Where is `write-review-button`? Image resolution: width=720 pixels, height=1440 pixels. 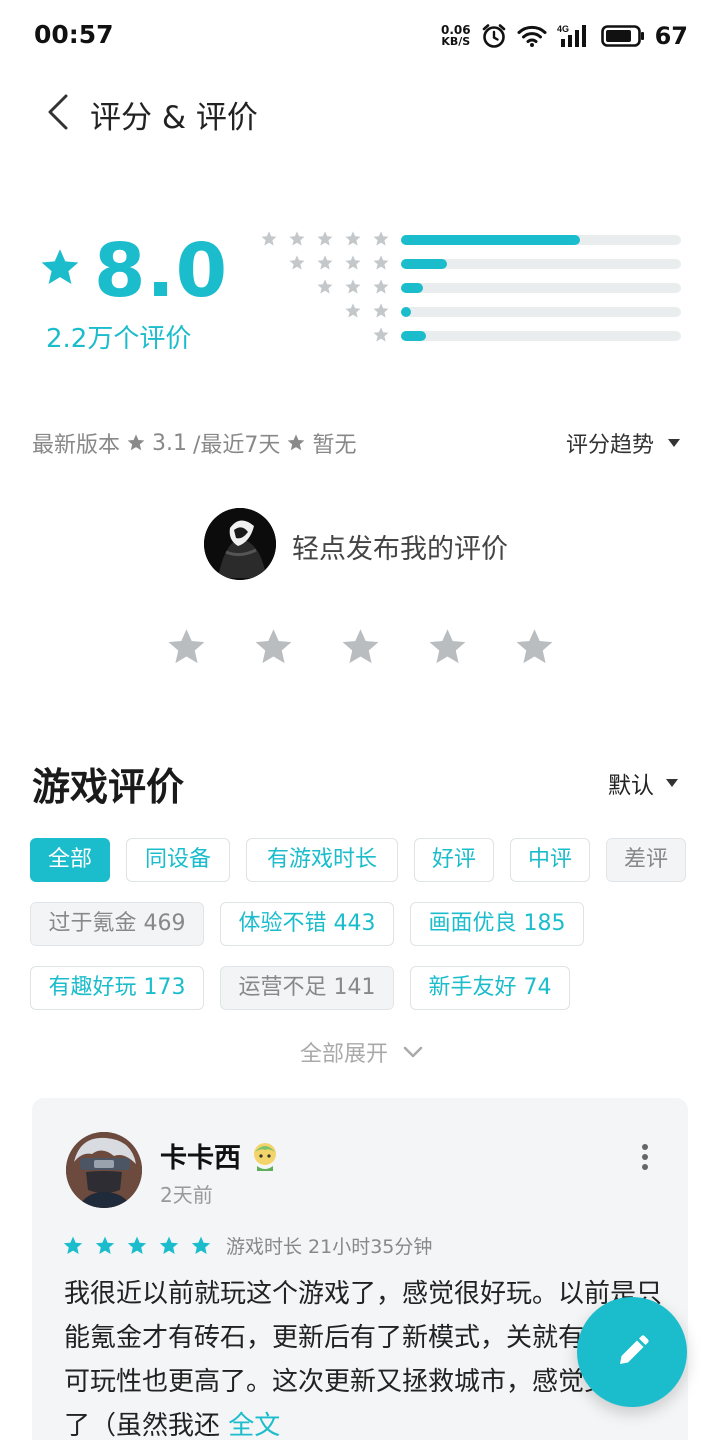 write-review-button is located at coordinates (632, 1352).